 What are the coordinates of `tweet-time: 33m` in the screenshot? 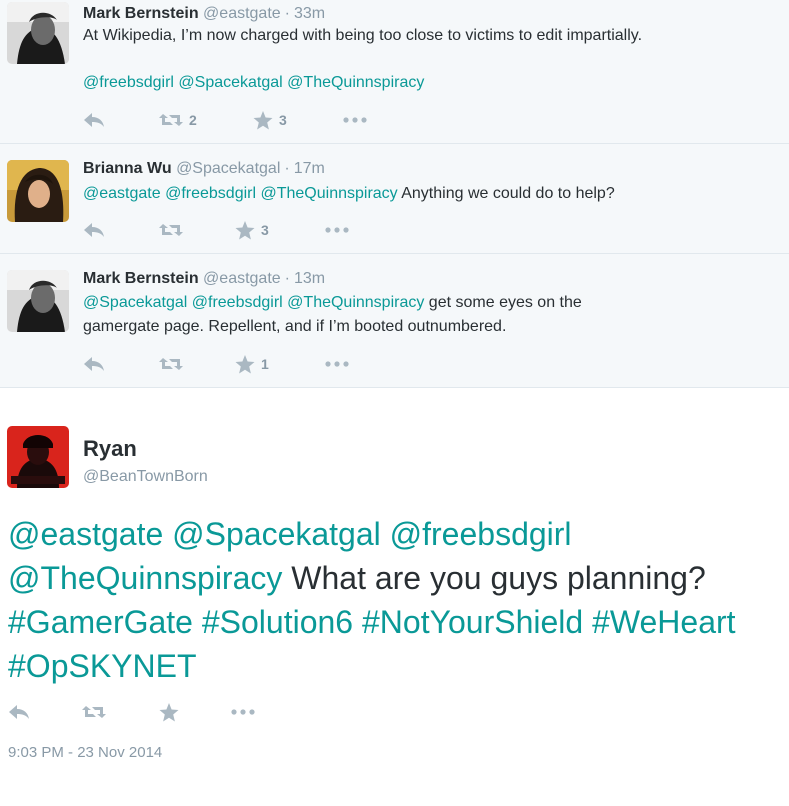 It's located at (309, 13).